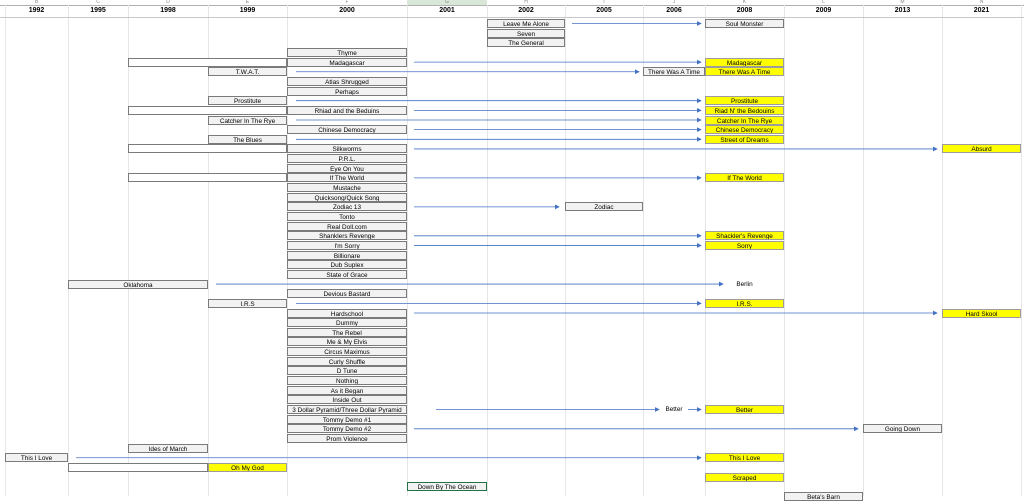  What do you see at coordinates (347, 130) in the screenshot?
I see `song-cell: Chinese Democracy` at bounding box center [347, 130].